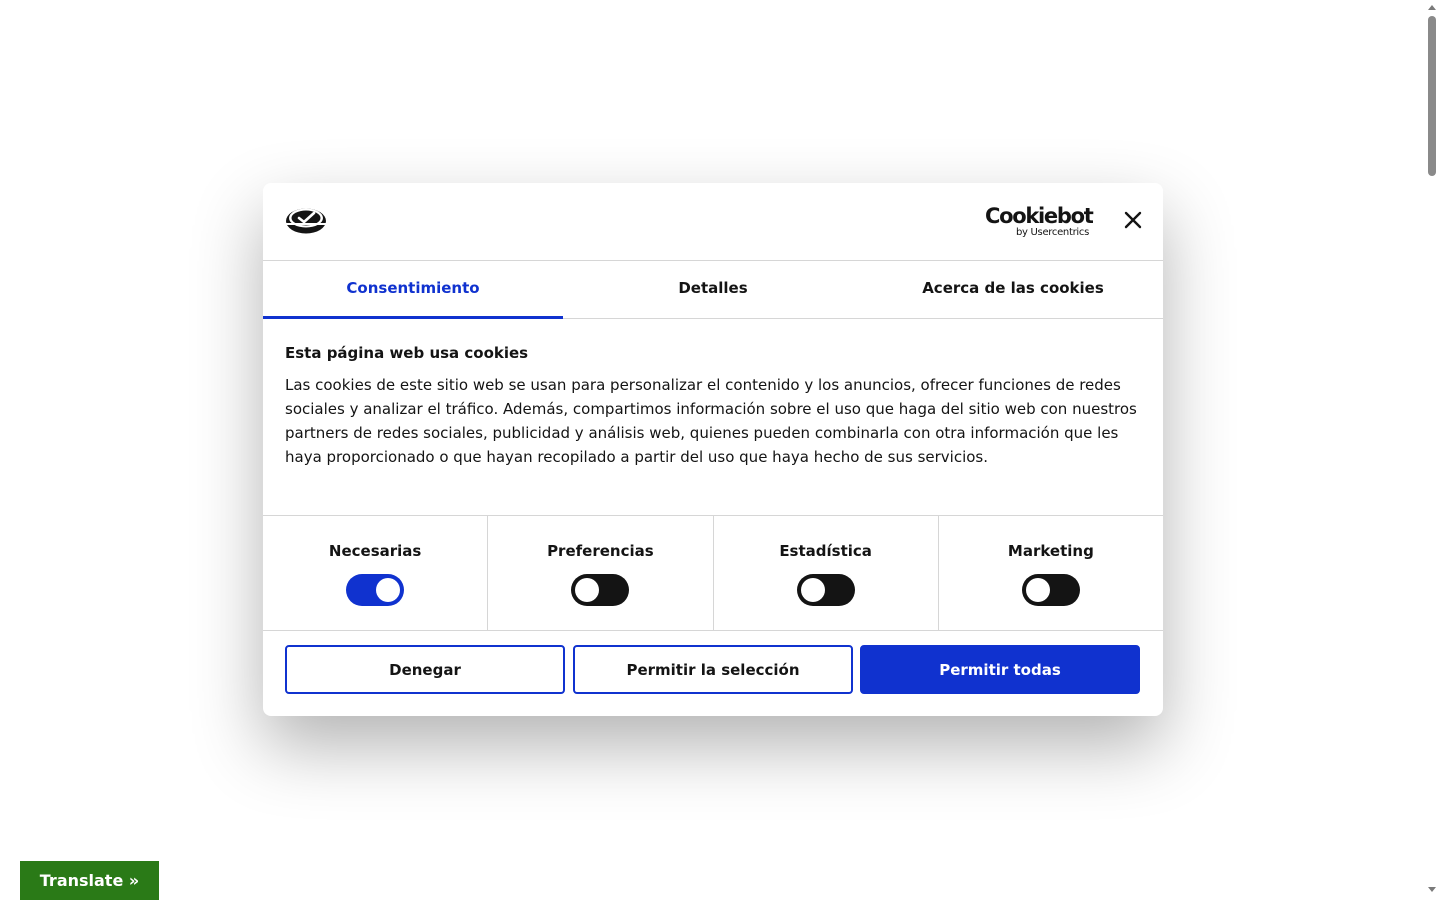 The image size is (1440, 900). I want to click on toggle-statistics: Estadística, so click(826, 573).